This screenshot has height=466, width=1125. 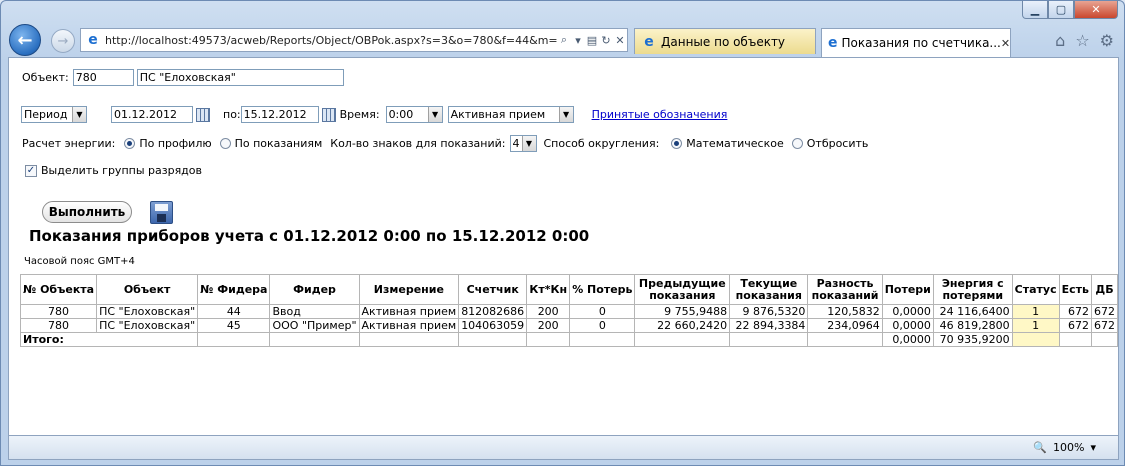 I want to click on refresh-icon: ↻, so click(x=606, y=40).